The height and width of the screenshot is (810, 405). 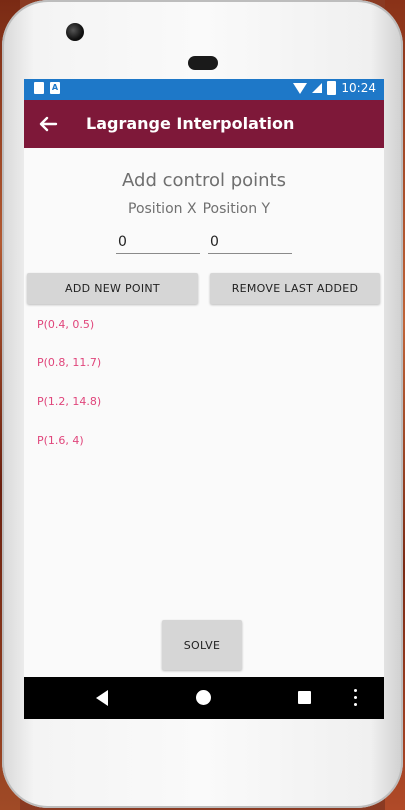 What do you see at coordinates (102, 698) in the screenshot?
I see `nav-back-icon` at bounding box center [102, 698].